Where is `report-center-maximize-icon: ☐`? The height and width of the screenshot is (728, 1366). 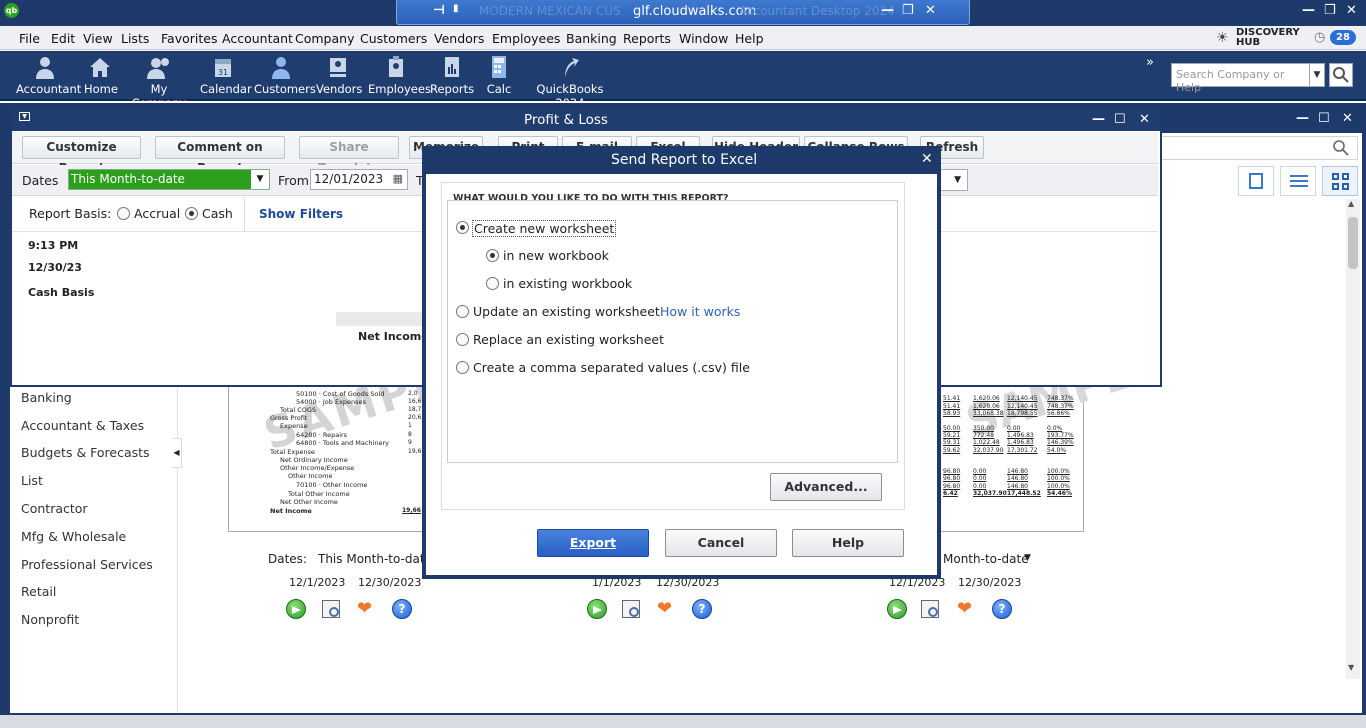
report-center-maximize-icon: ☐ is located at coordinates (1324, 118).